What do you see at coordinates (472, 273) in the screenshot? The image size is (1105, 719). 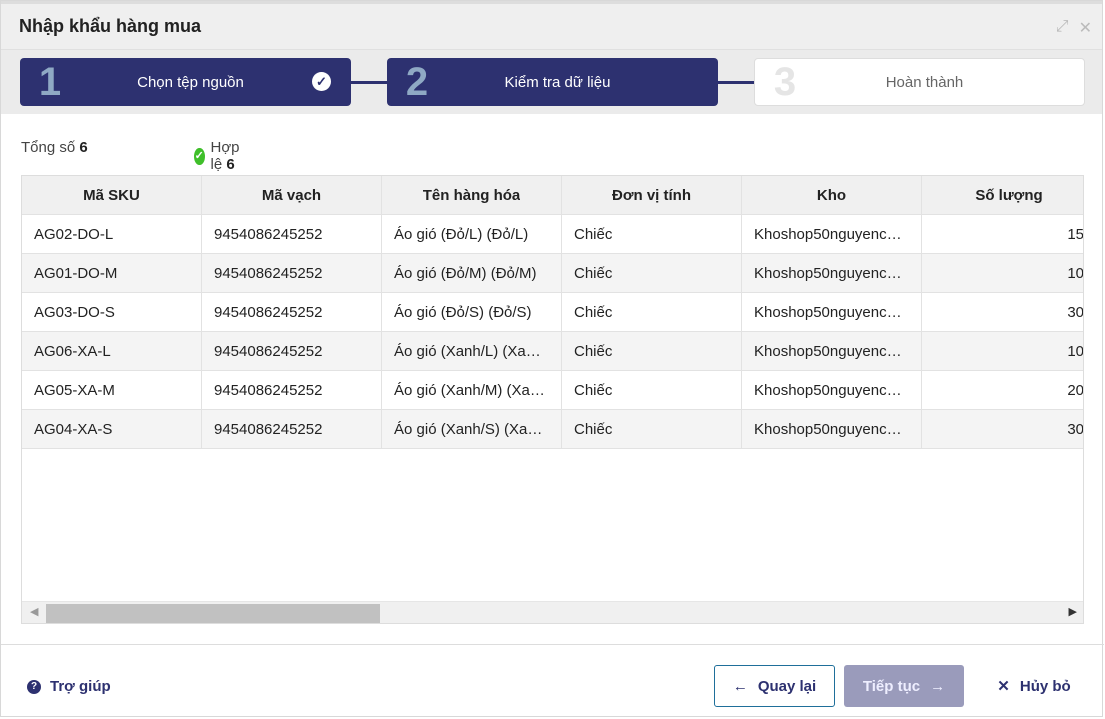 I see `table-cell: Áo gió (Đỏ/M) (Đỏ/M)` at bounding box center [472, 273].